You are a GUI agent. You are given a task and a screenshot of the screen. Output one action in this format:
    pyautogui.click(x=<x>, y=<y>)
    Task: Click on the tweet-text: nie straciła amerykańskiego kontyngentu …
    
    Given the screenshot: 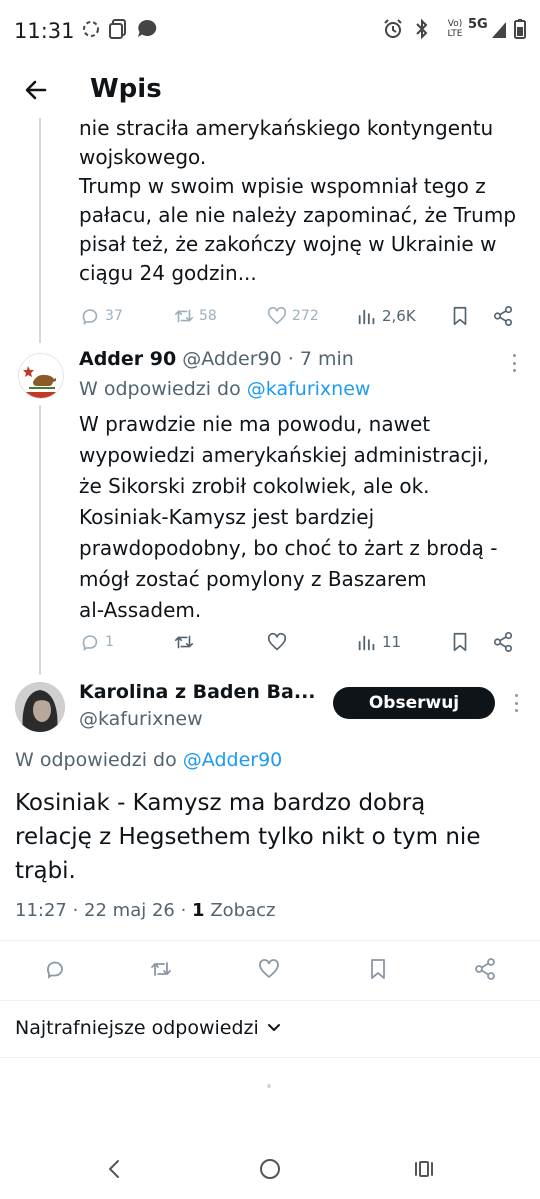 What is the action you would take?
    pyautogui.click(x=298, y=200)
    